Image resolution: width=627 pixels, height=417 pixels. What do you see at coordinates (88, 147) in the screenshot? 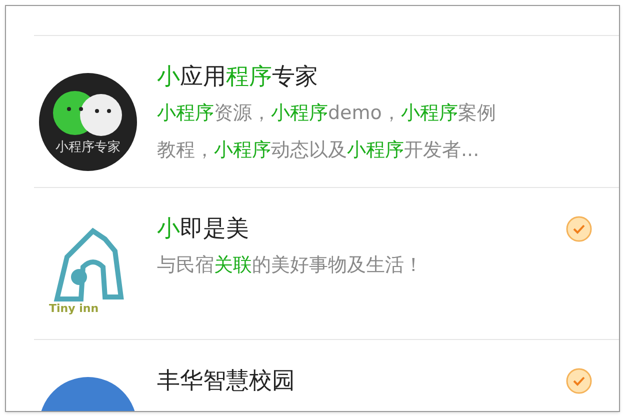
I see `logo-text: 小程序专家` at bounding box center [88, 147].